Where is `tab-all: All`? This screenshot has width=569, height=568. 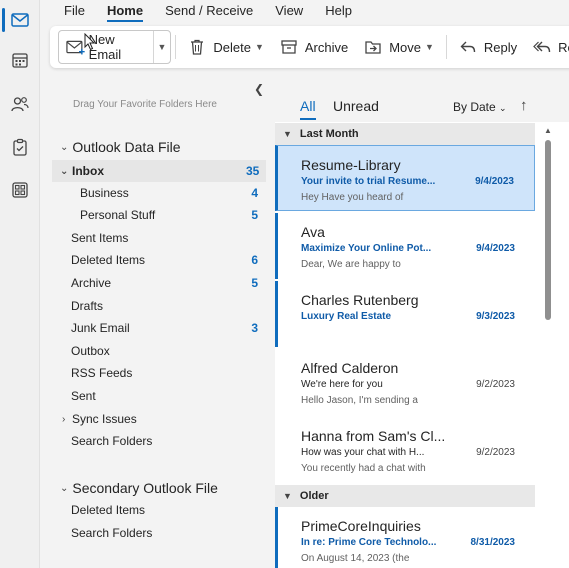 tab-all: All is located at coordinates (308, 109).